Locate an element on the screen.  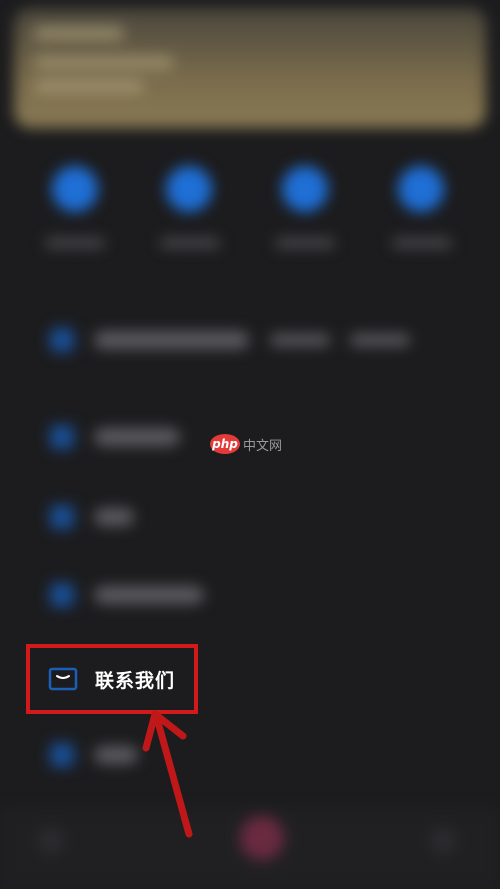
bottom-navigation is located at coordinates (250, 848).